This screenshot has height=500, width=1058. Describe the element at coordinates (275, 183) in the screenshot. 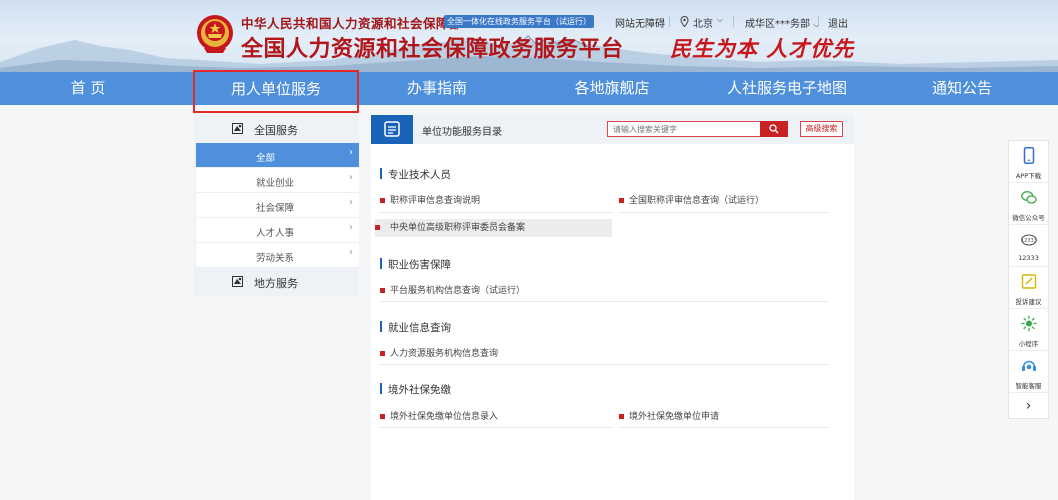

I see `sidebar-item-label: 就业创业` at that location.